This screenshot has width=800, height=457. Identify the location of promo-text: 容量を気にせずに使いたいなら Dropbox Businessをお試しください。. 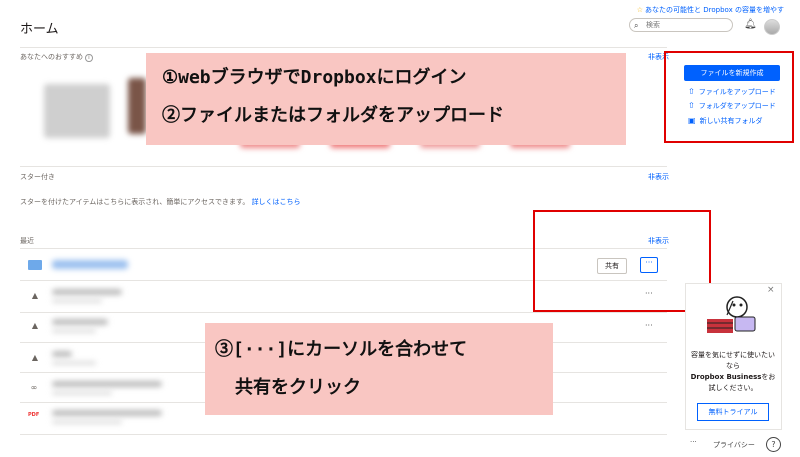
(733, 372).